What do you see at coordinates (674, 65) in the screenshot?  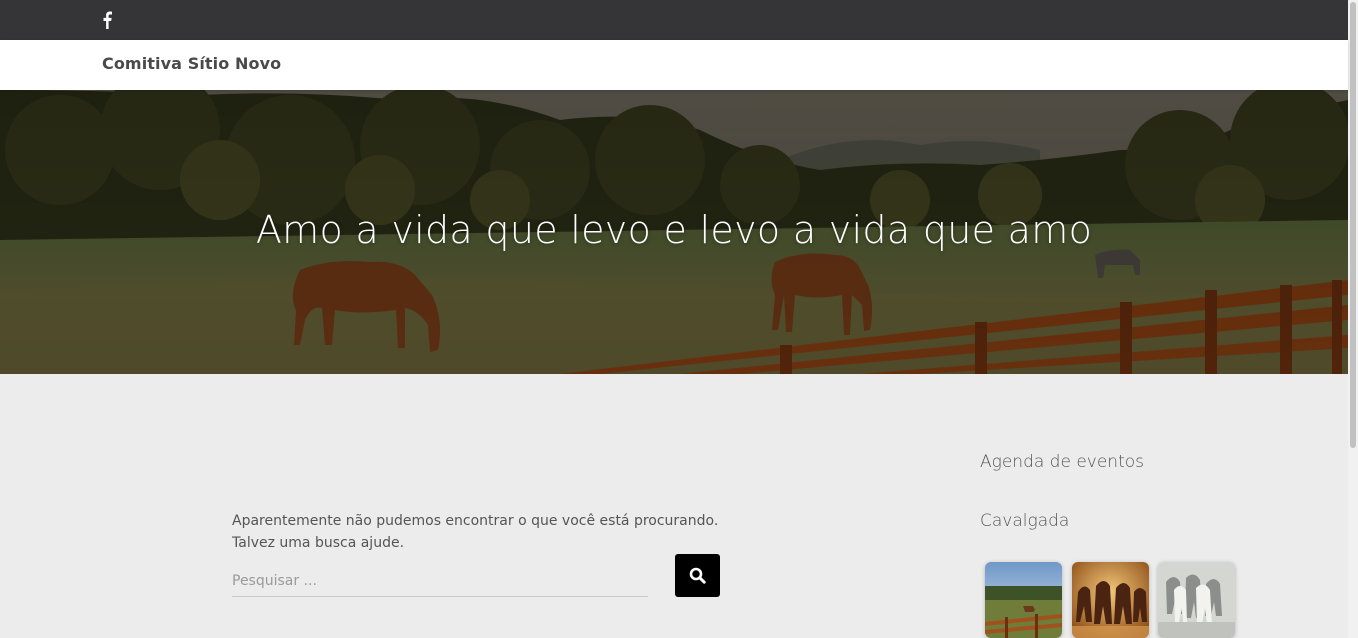 I see `main-navbar: Comitiva Sítio Novo` at bounding box center [674, 65].